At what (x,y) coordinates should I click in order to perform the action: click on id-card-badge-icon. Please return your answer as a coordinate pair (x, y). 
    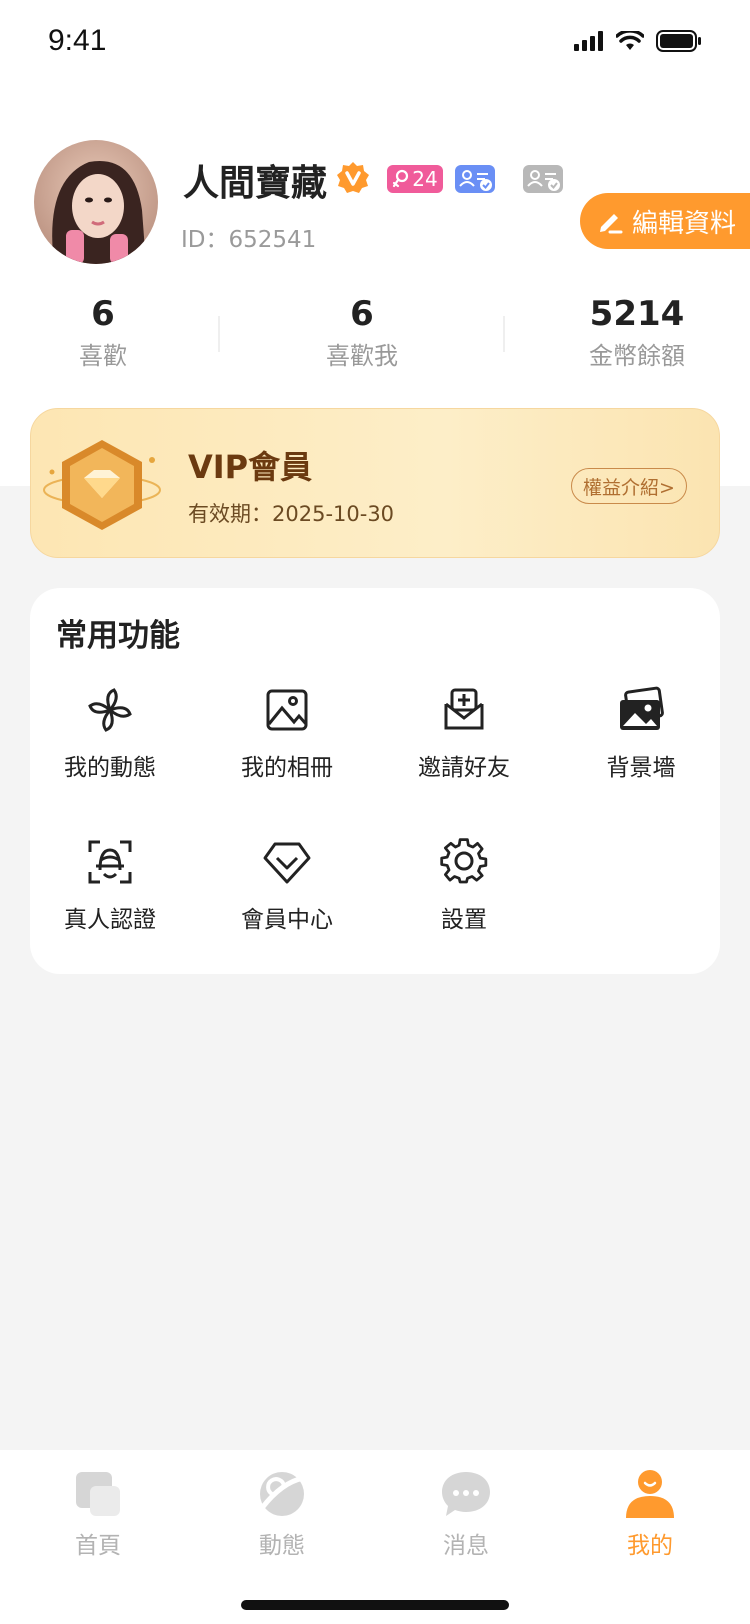
    Looking at the image, I should click on (543, 179).